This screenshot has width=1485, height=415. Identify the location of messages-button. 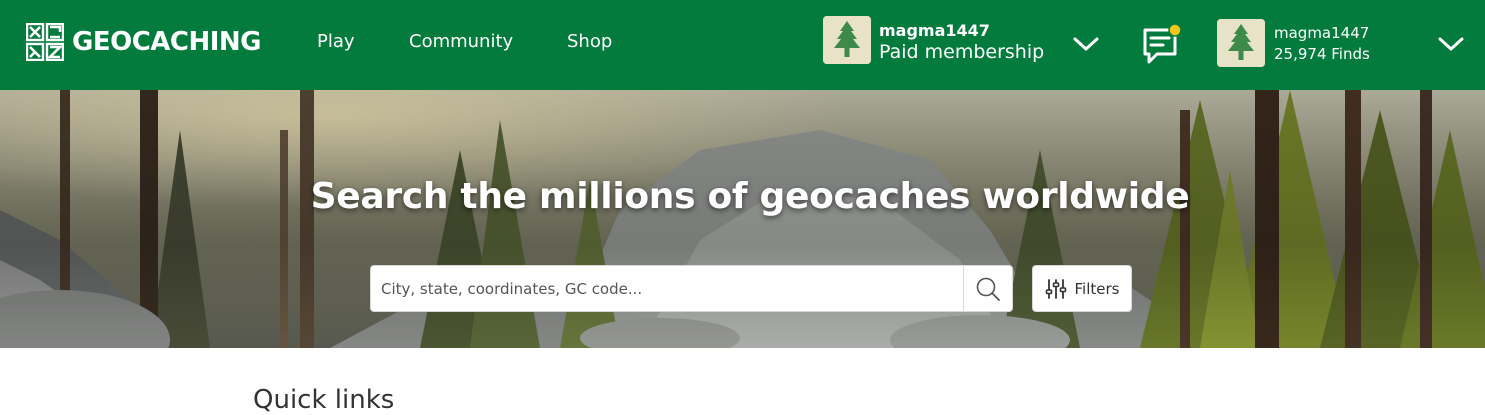
(1162, 44).